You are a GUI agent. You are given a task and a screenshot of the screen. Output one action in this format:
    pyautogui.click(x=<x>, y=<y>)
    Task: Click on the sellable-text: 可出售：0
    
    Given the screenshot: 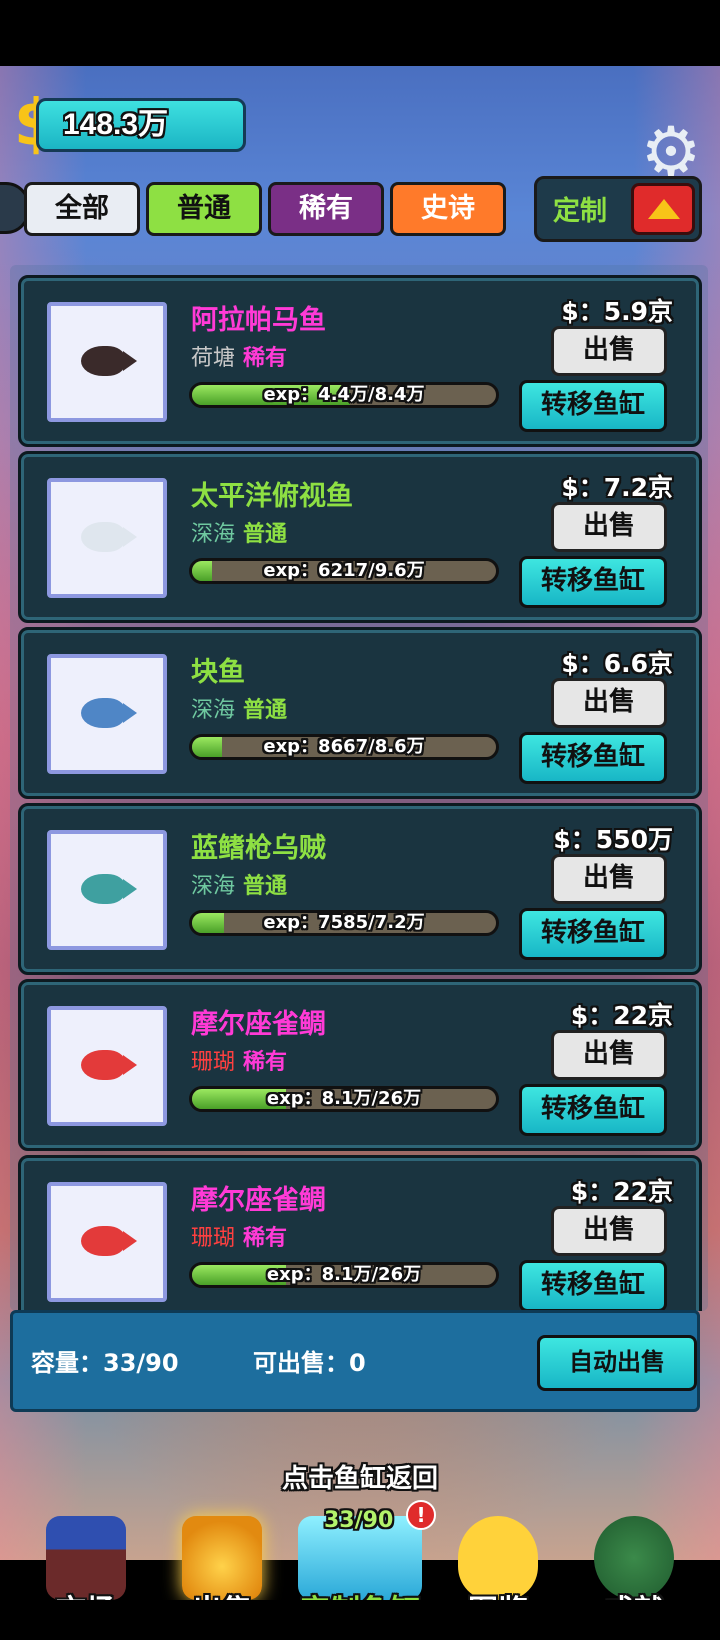 What is the action you would take?
    pyautogui.click(x=309, y=1363)
    